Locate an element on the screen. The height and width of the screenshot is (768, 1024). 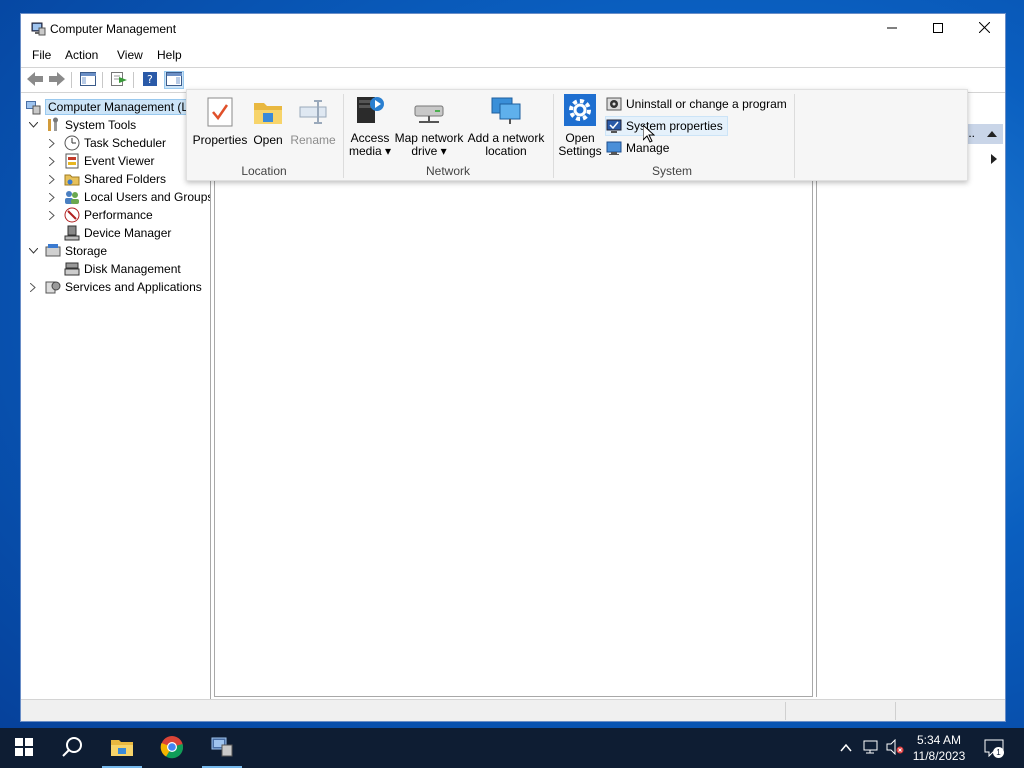
uninstall-program-button: Uninstall or change a program is located at coordinates (698, 104).